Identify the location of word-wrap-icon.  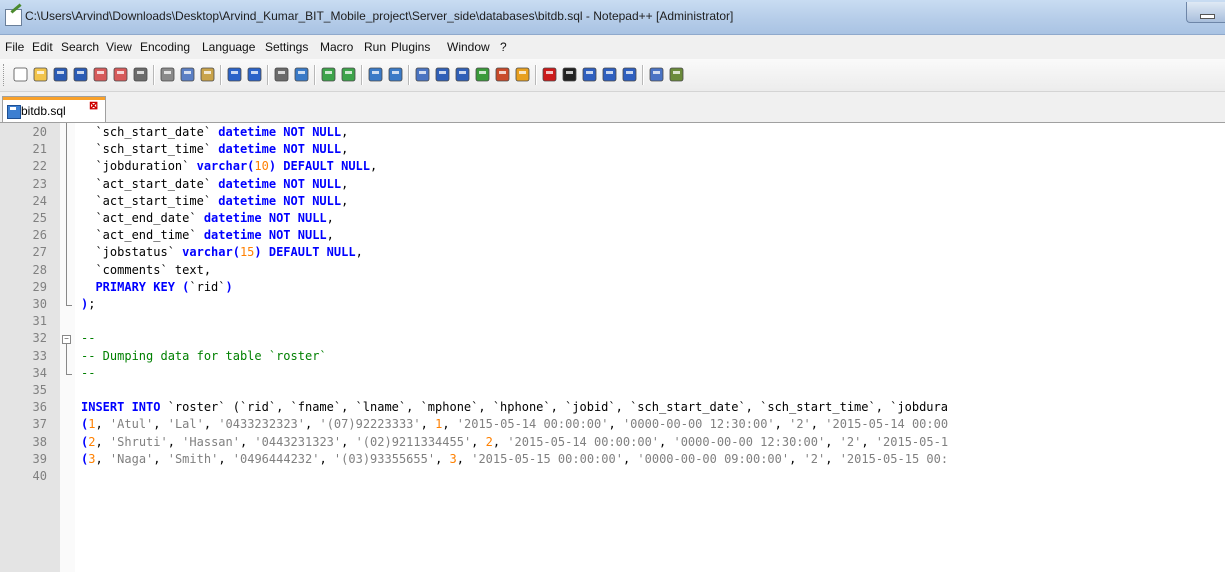
(422, 74).